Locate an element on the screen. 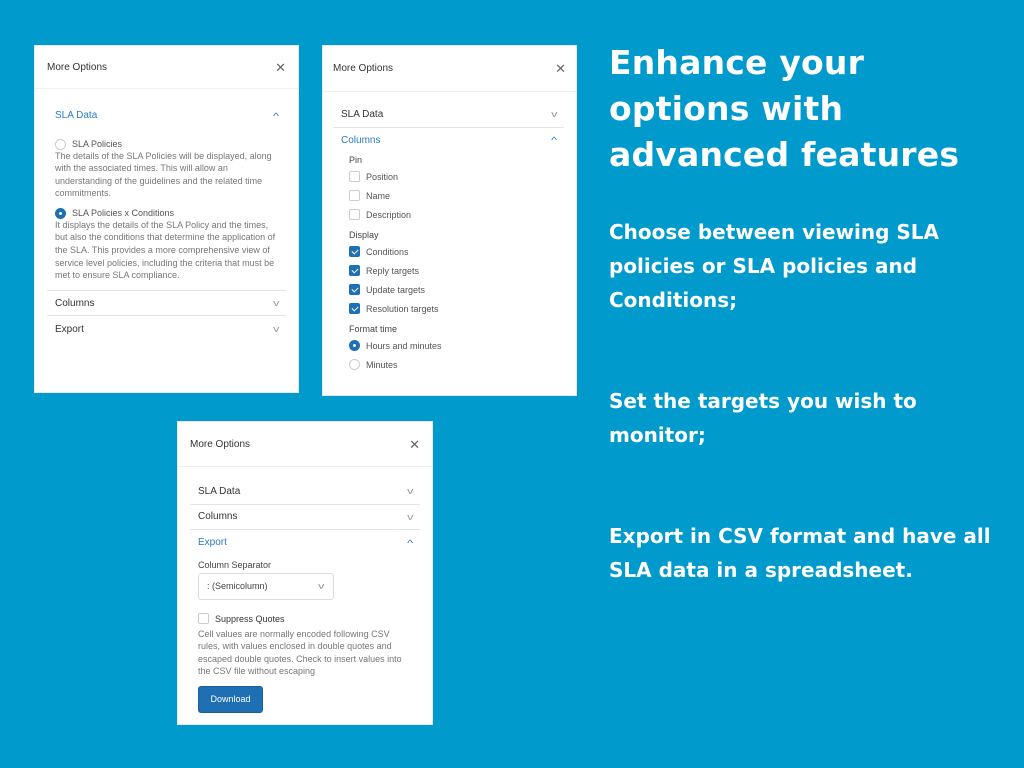 Image resolution: width=1024 pixels, height=768 pixels. checkbox-label: Name is located at coordinates (378, 195).